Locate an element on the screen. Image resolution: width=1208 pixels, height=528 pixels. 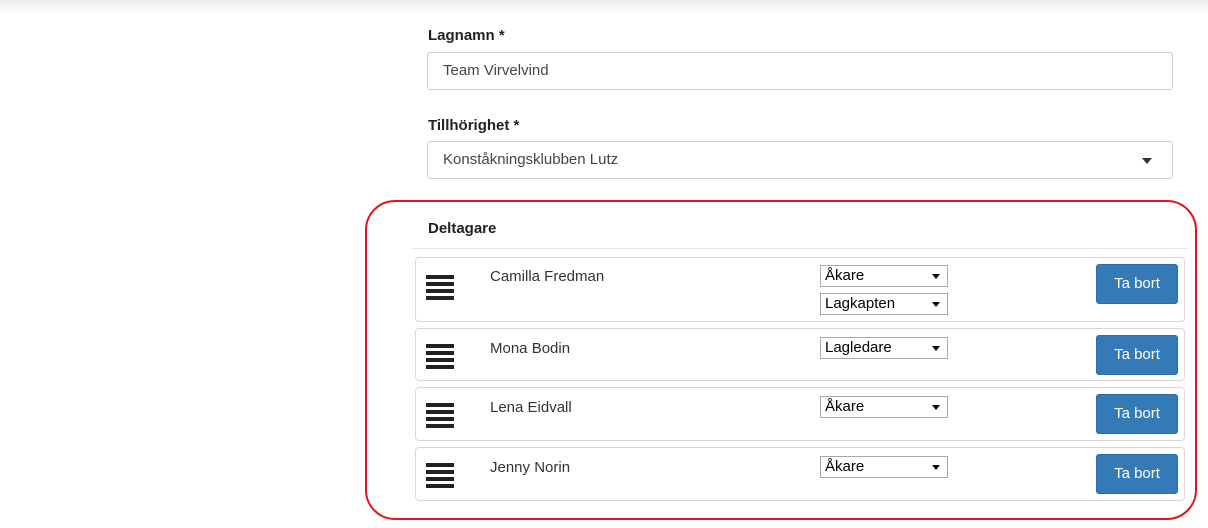
participant-name: Mona Bodin is located at coordinates (530, 348).